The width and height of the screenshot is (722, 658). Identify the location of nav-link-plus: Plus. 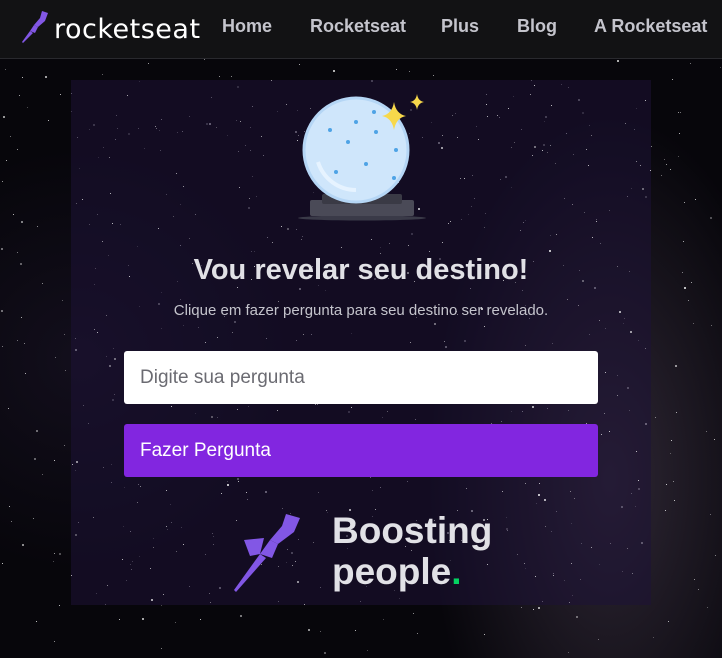
(460, 26).